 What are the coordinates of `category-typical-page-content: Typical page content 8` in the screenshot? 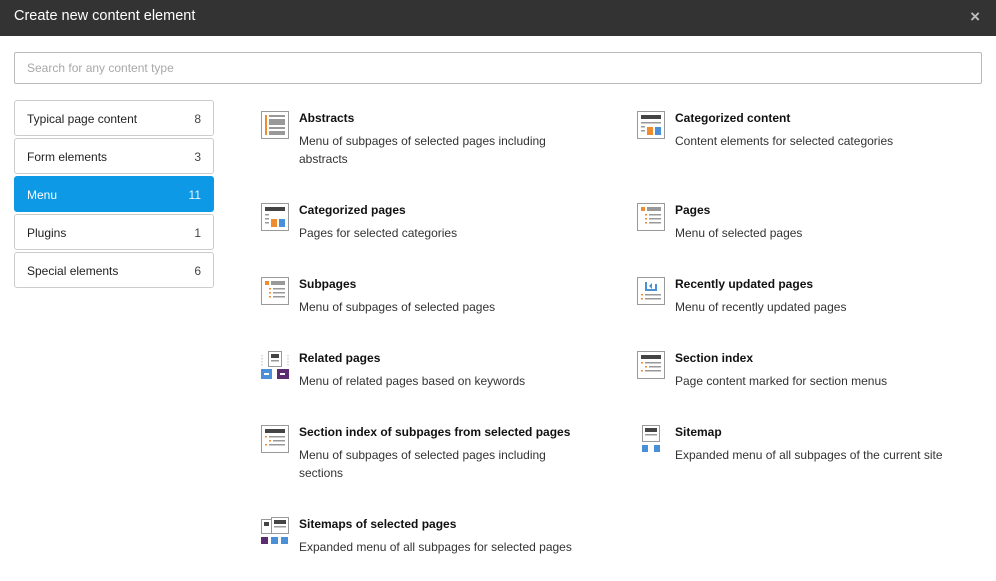 It's located at (114, 118).